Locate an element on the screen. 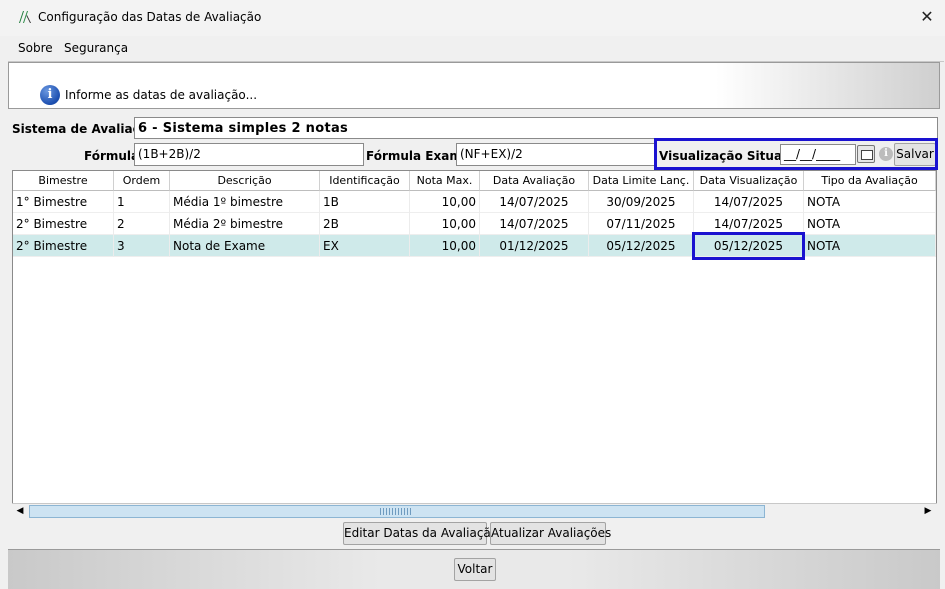 This screenshot has height=589, width=945. sistema-field: 6 - Sistema simples 2 notas is located at coordinates (536, 128).